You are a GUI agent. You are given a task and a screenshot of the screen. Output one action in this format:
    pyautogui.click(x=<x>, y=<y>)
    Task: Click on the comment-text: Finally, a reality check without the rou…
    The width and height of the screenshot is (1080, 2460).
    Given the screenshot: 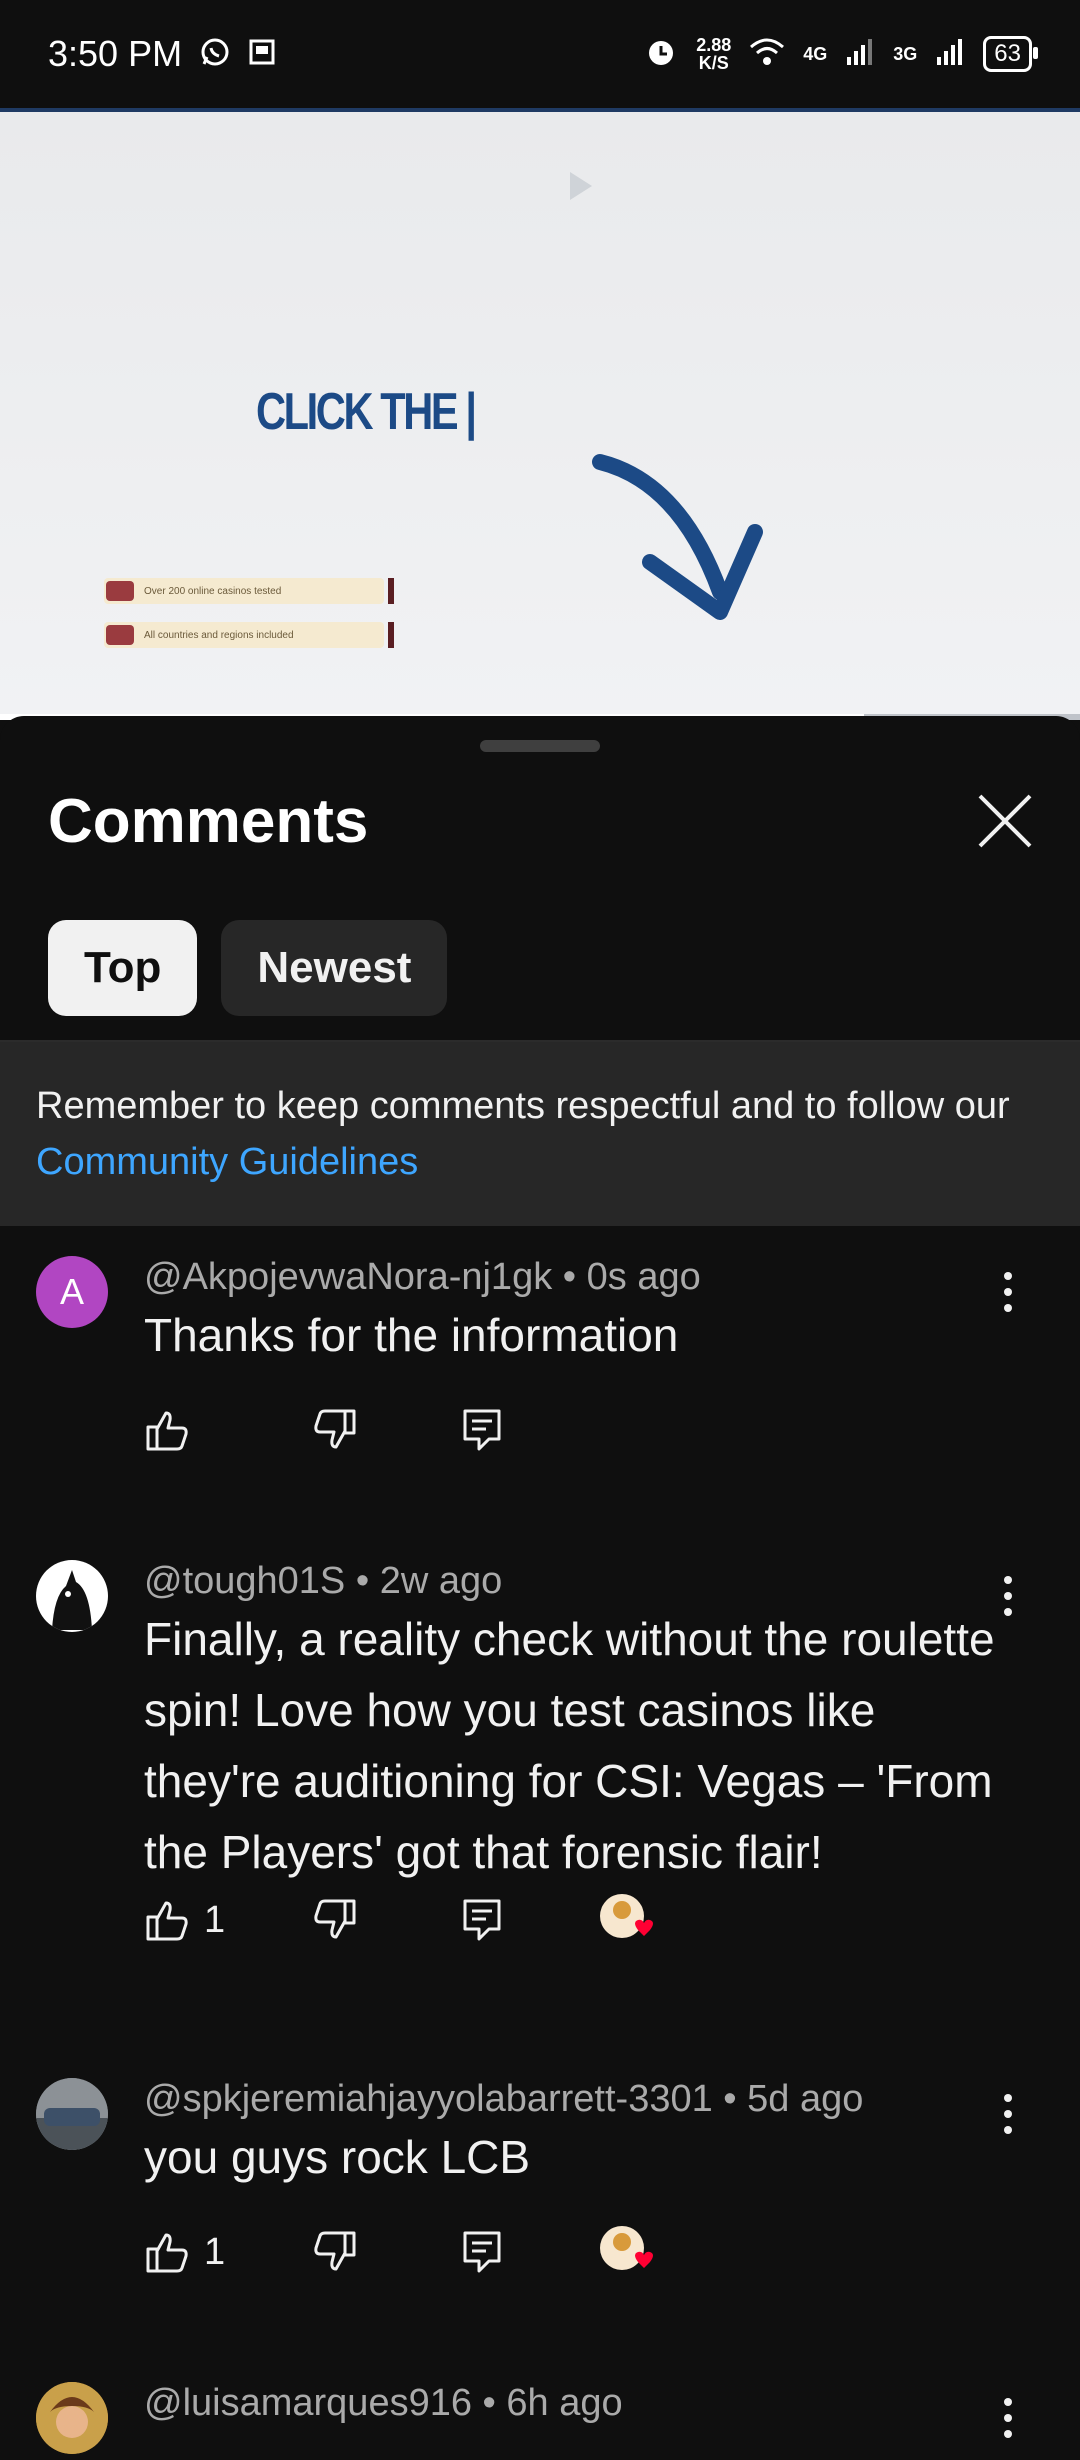 What is the action you would take?
    pyautogui.click(x=569, y=1745)
    